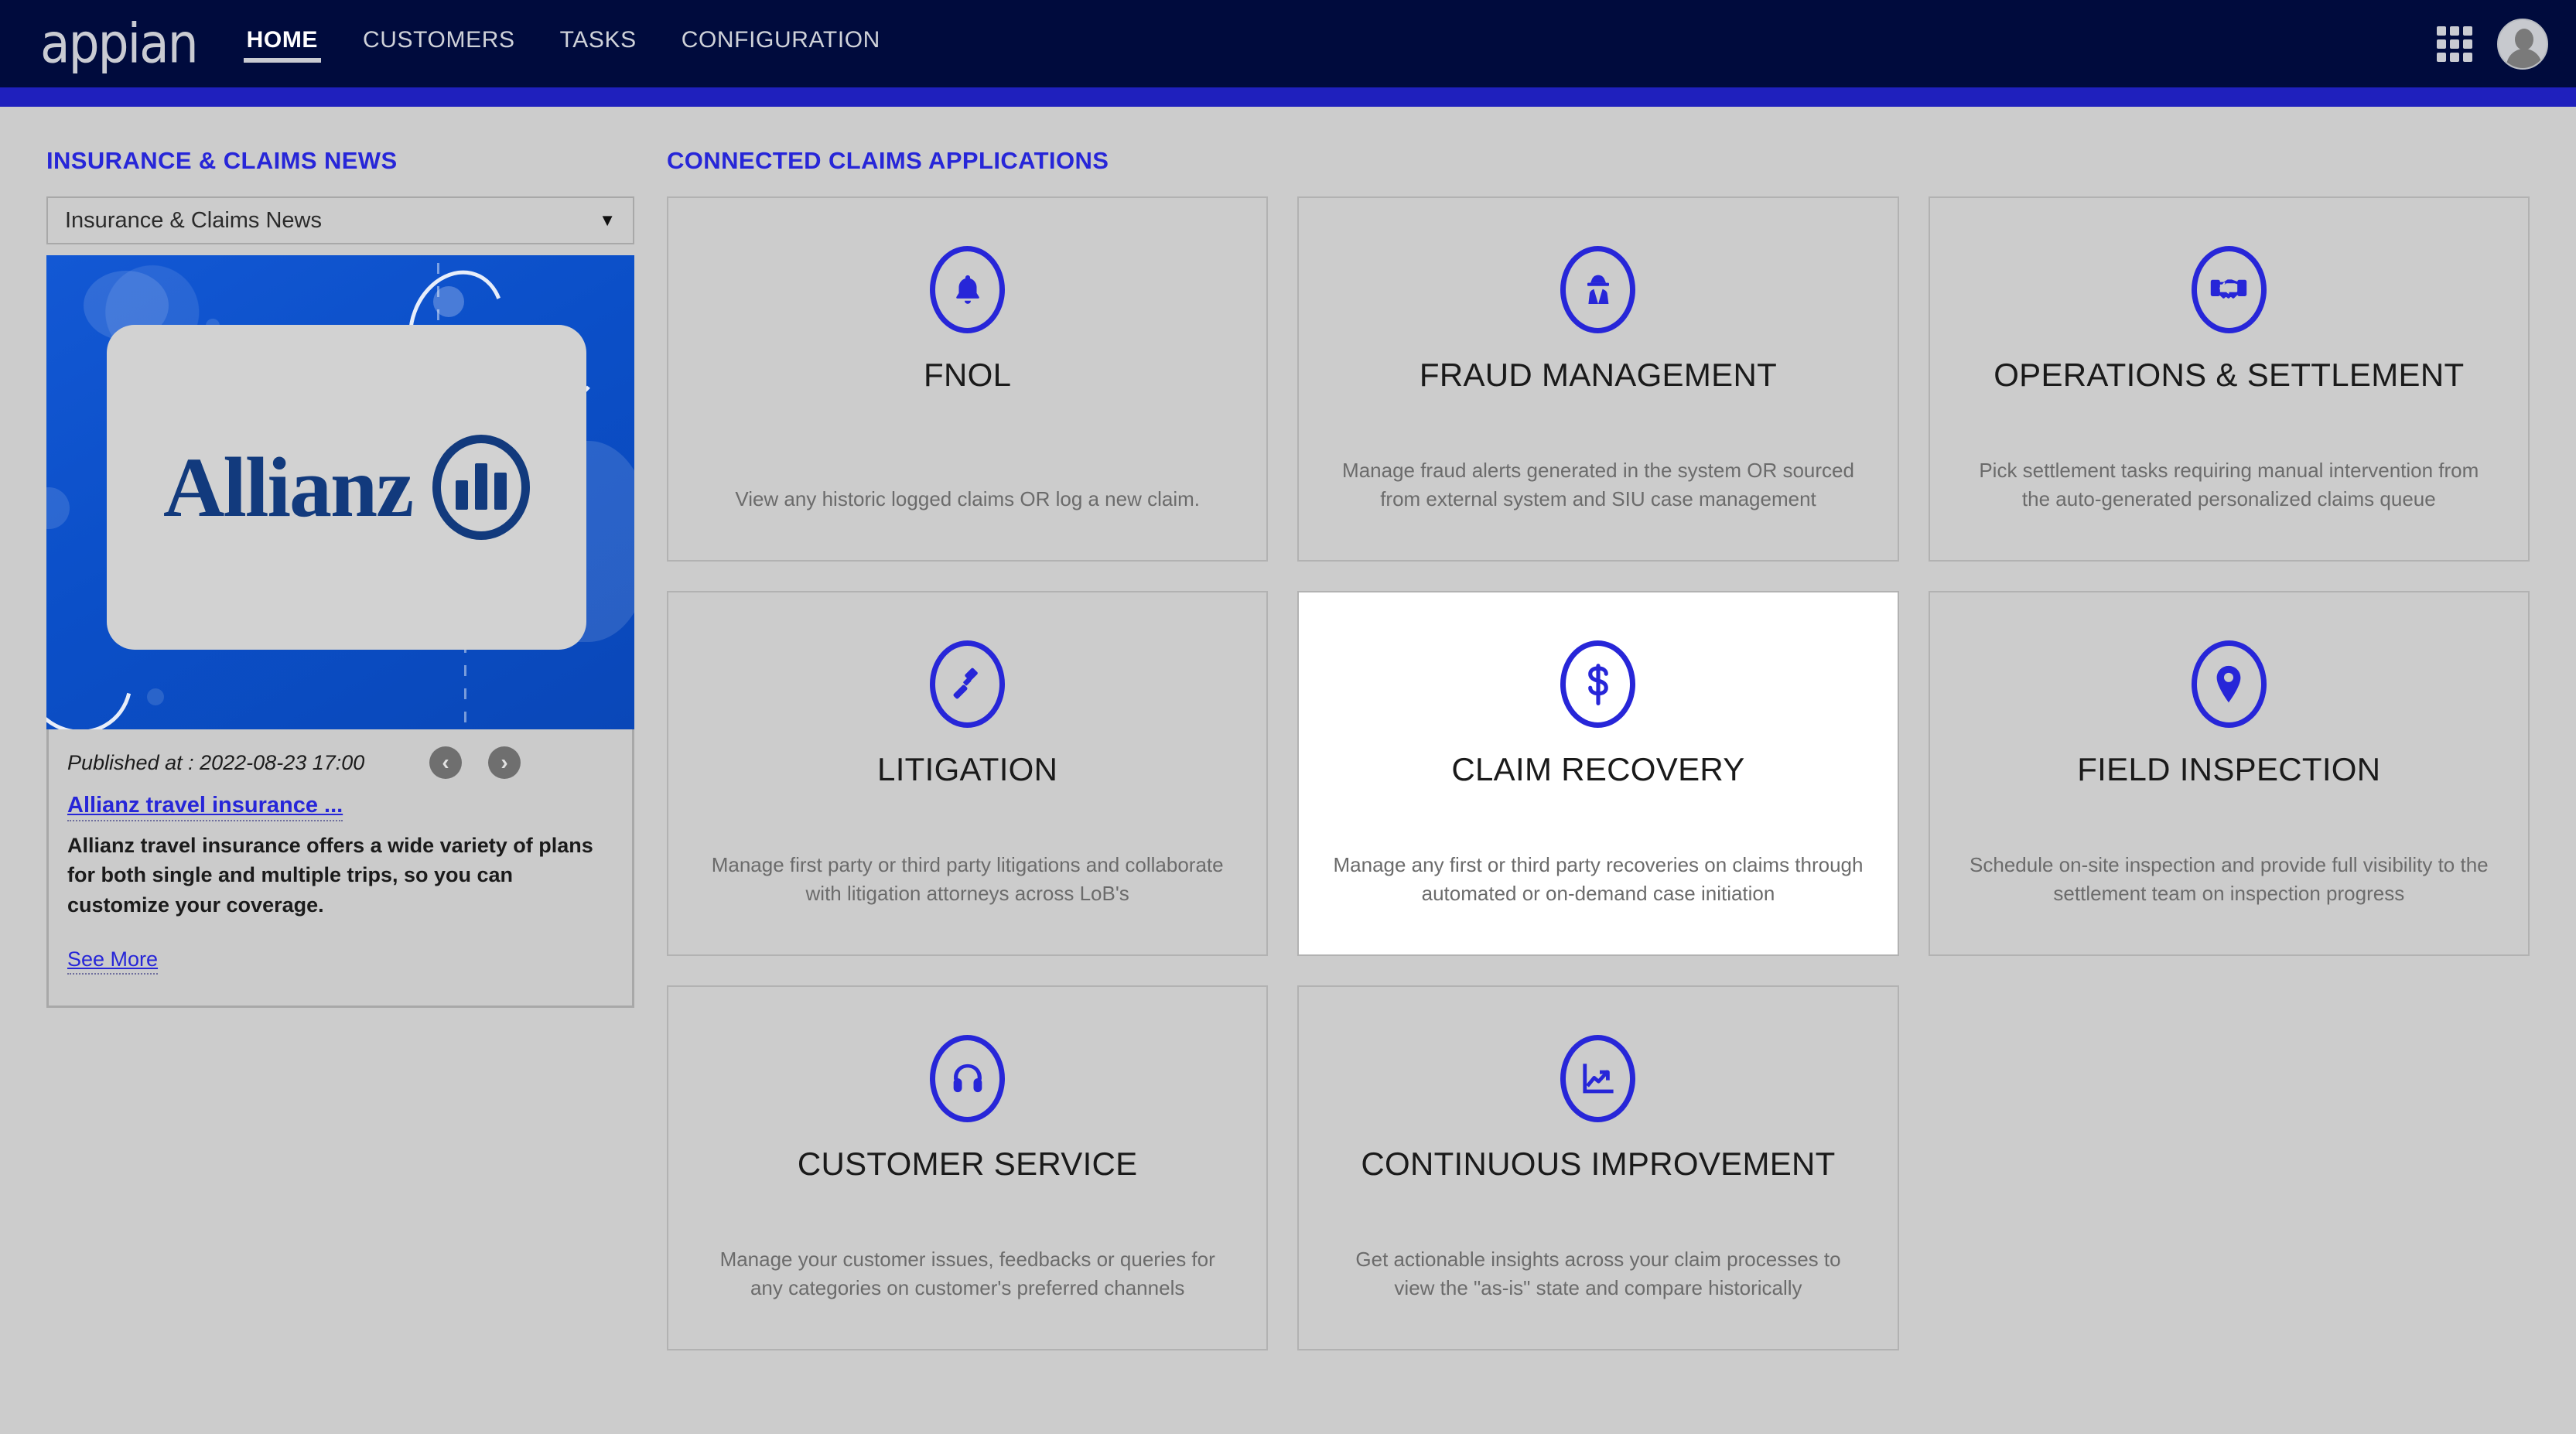 This screenshot has width=2576, height=1434. Describe the element at coordinates (780, 44) in the screenshot. I see `nav-item-configuration: CONFIGURATION` at that location.